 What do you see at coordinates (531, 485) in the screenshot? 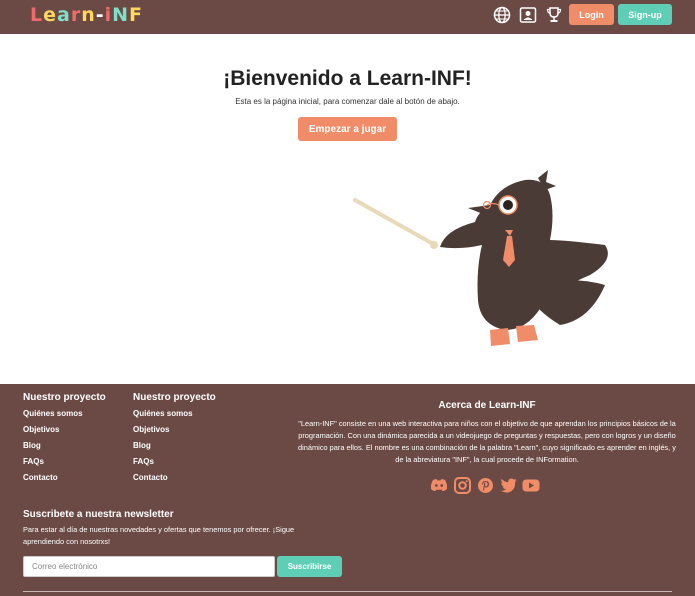
I see `youtube-icon` at bounding box center [531, 485].